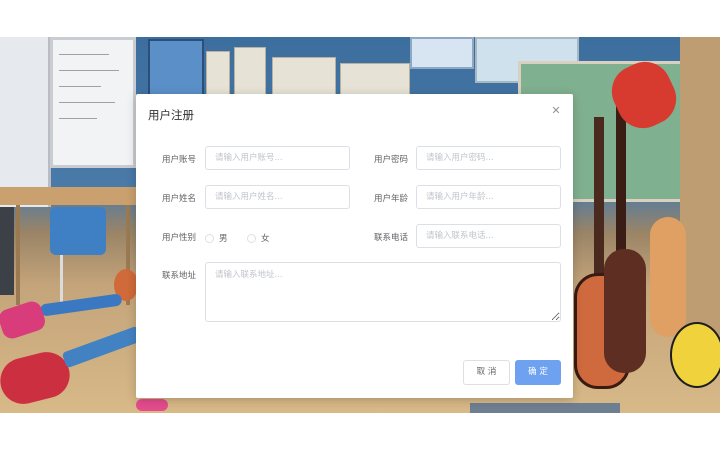 This screenshot has height=450, width=720. I want to click on age-input, so click(488, 197).